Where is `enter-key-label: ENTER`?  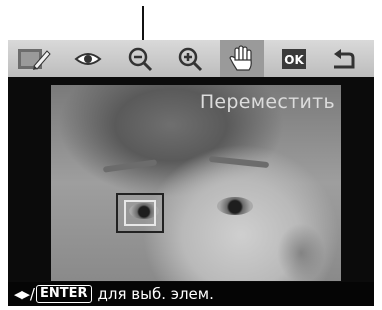
enter-key-label: ENTER is located at coordinates (63, 294).